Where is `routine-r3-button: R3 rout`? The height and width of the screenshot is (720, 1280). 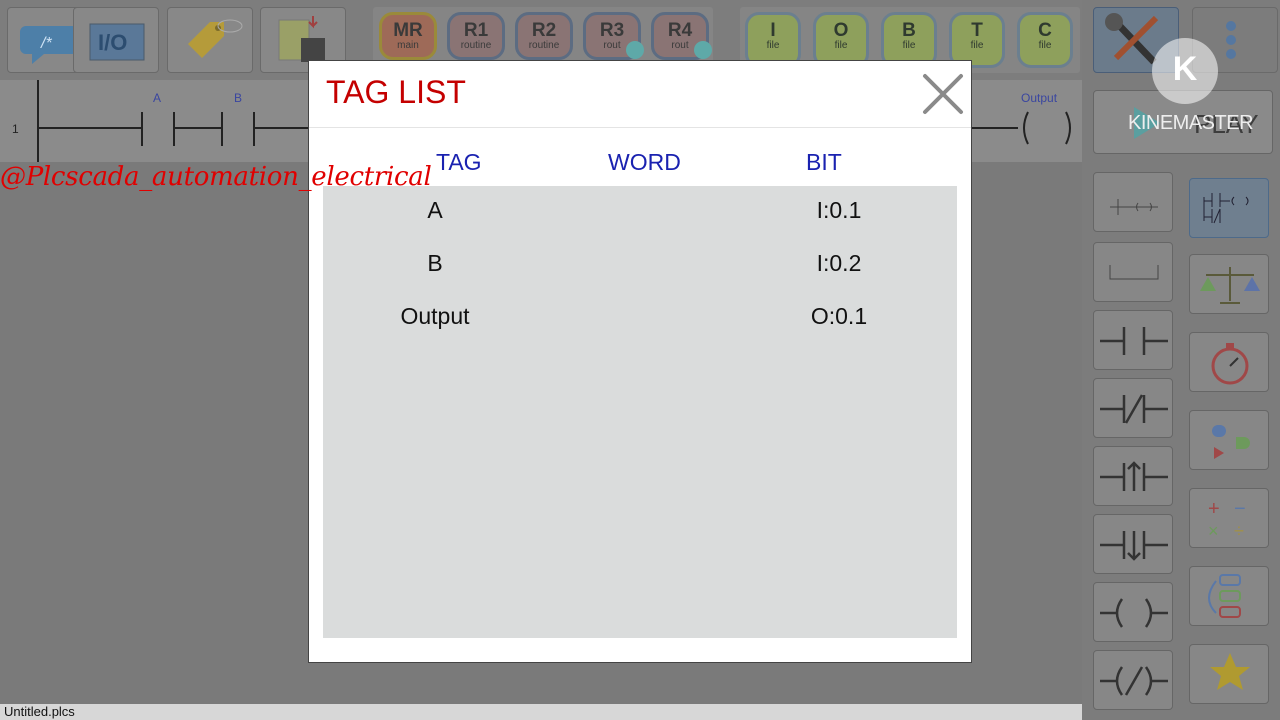 routine-r3-button: R3 rout is located at coordinates (613, 36).